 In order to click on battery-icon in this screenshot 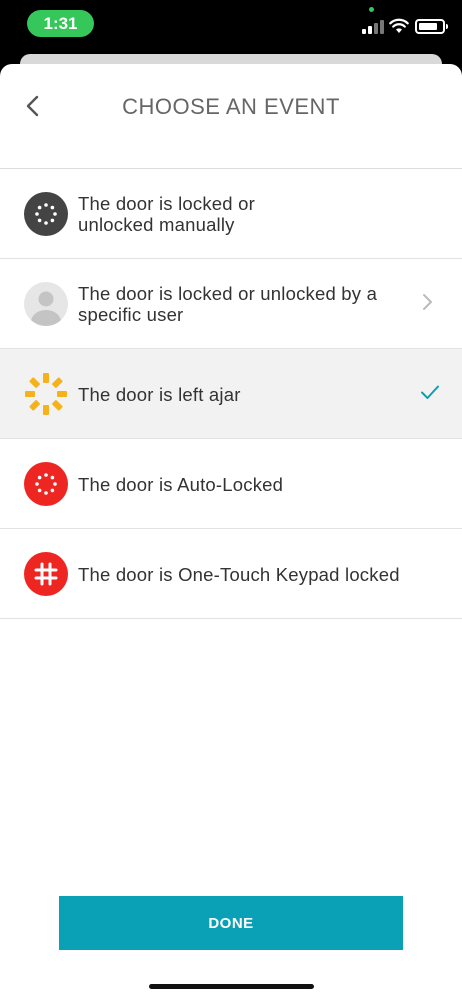, I will do `click(431, 26)`.